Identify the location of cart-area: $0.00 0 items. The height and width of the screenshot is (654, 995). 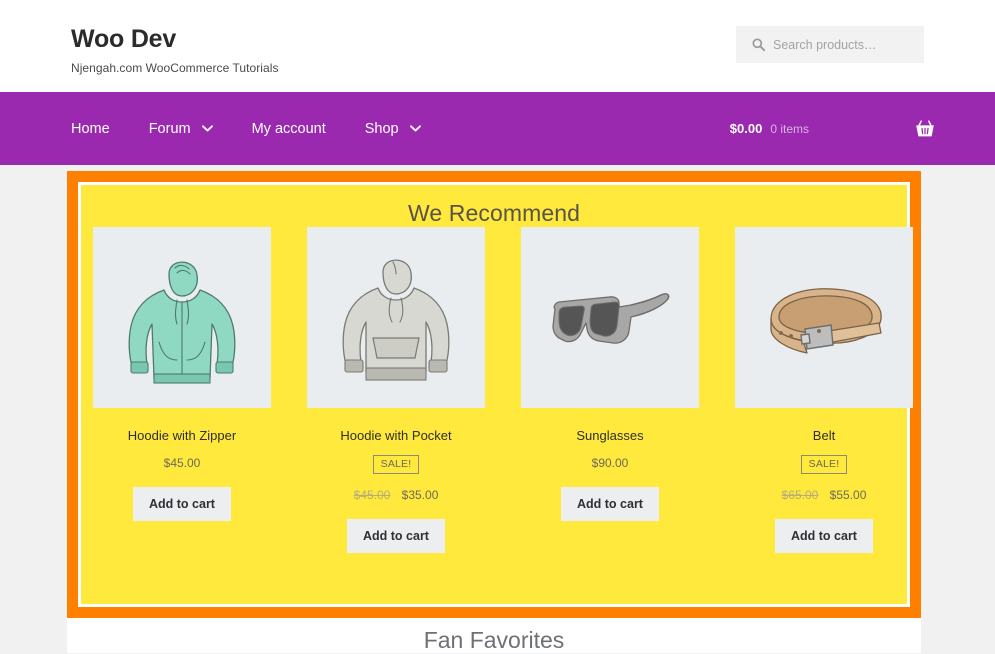
(832, 128).